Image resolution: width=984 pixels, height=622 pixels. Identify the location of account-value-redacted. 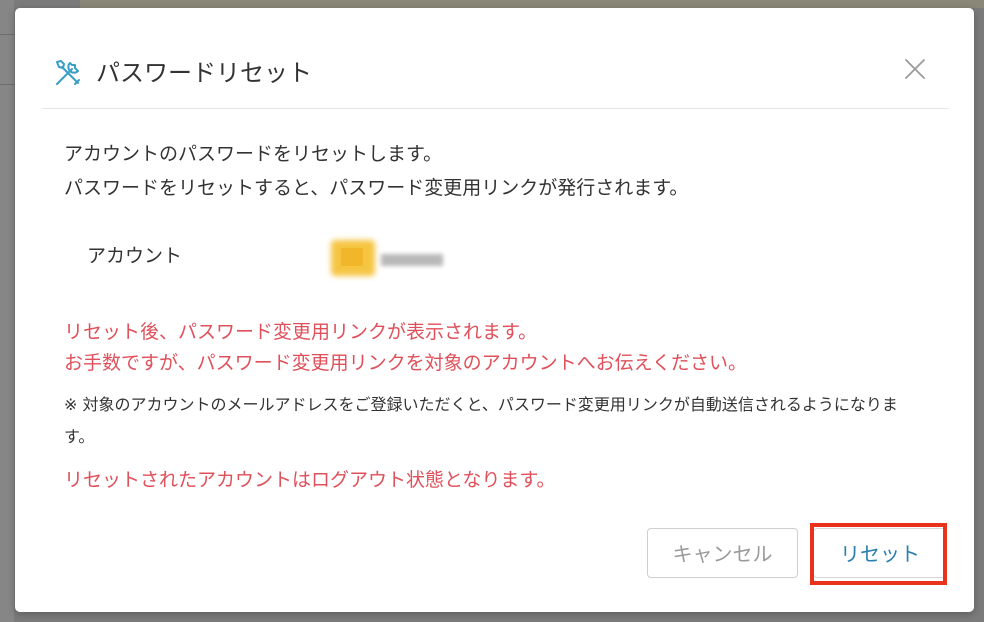
(386, 257).